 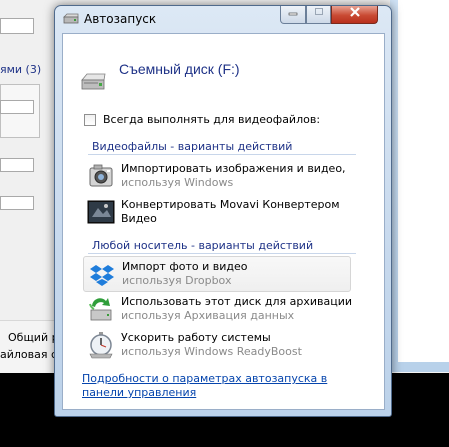 I want to click on option-sublabel: используя Архивация данных, so click(x=208, y=315).